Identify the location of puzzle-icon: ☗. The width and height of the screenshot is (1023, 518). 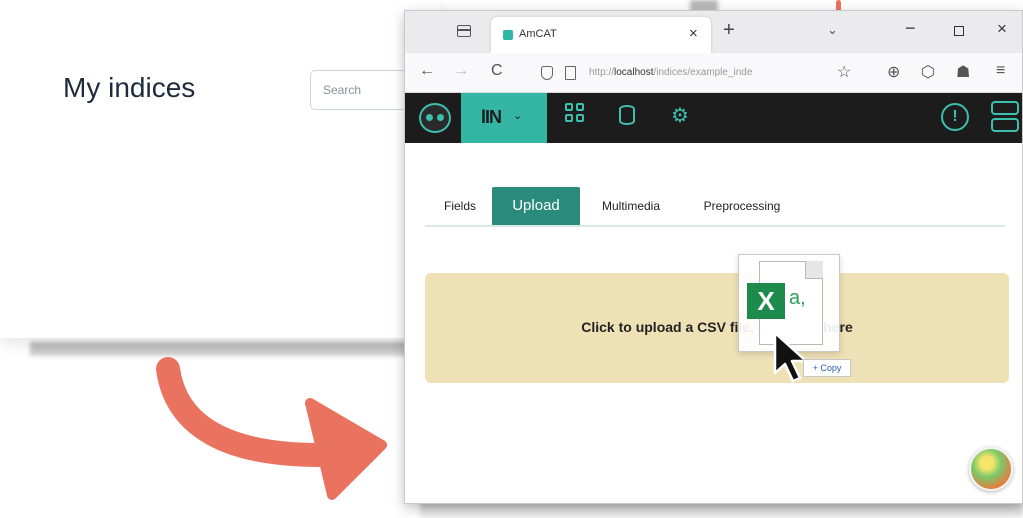
(963, 72).